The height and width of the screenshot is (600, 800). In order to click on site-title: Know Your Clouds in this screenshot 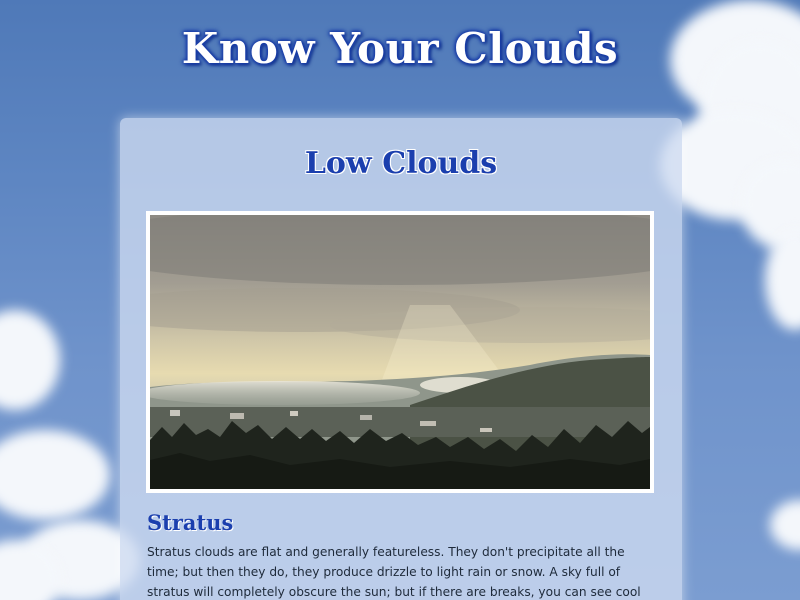, I will do `click(400, 48)`.